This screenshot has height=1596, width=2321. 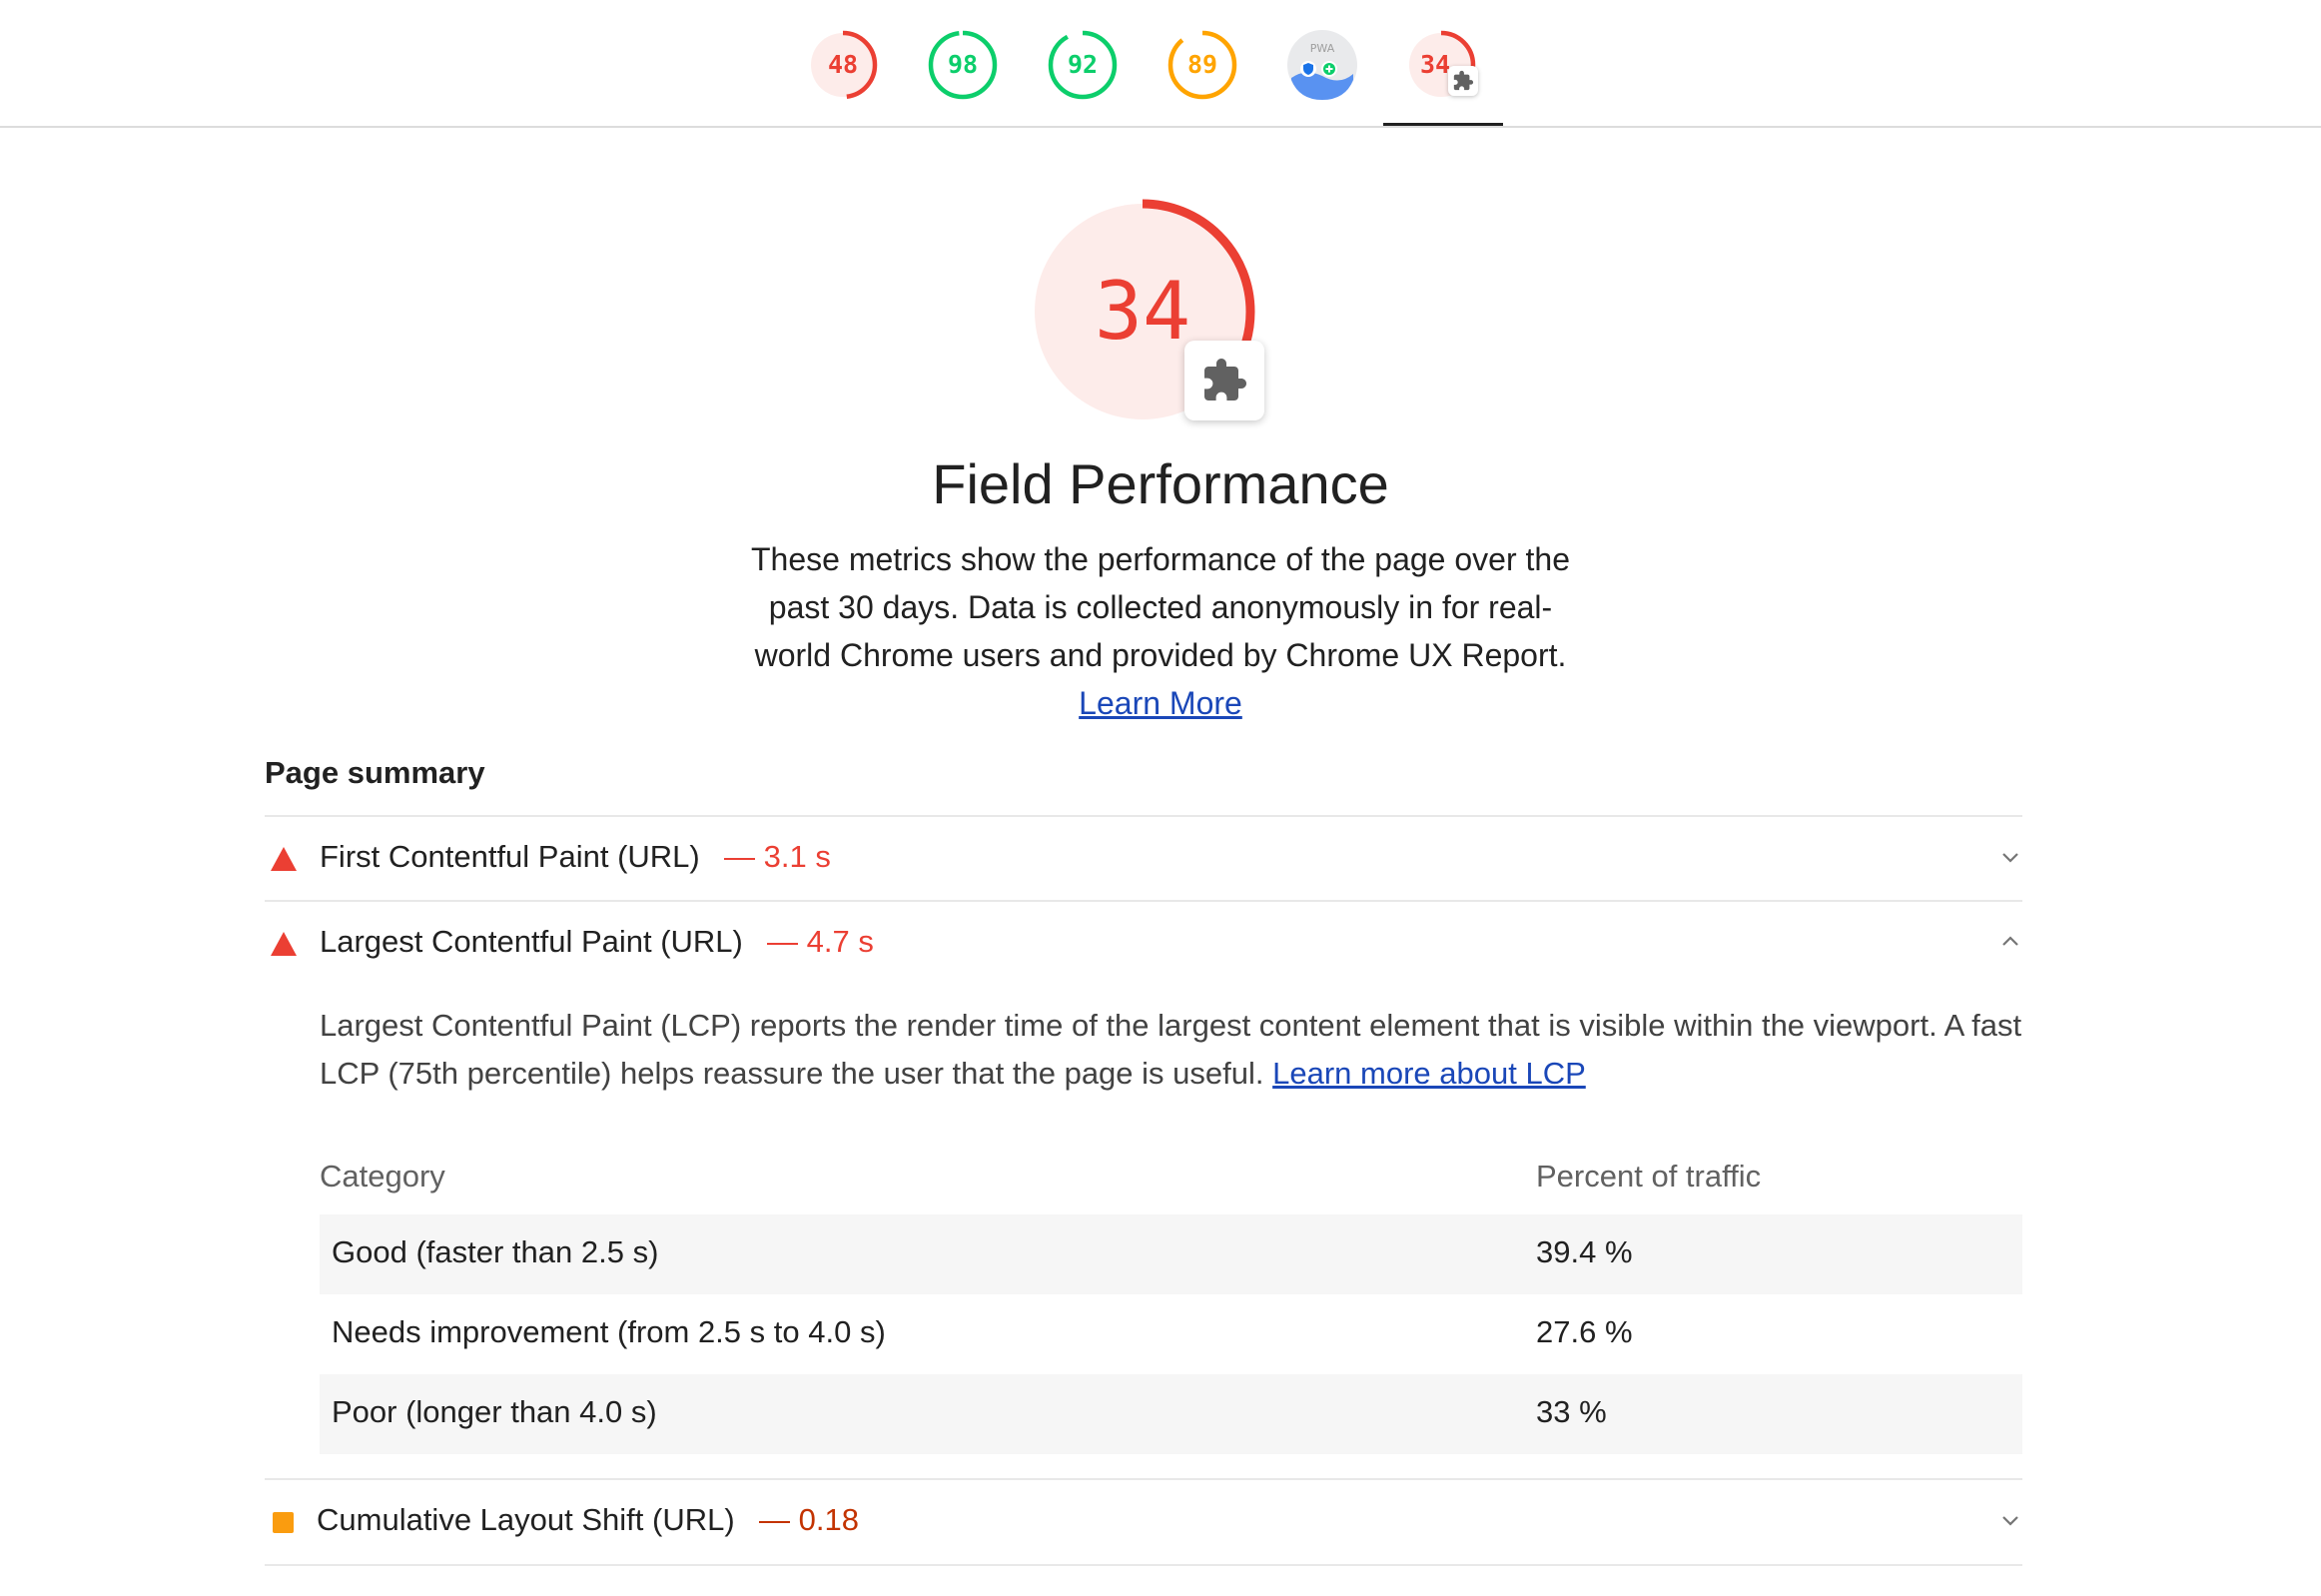 I want to click on gauge-accessibility: 98, so click(x=963, y=65).